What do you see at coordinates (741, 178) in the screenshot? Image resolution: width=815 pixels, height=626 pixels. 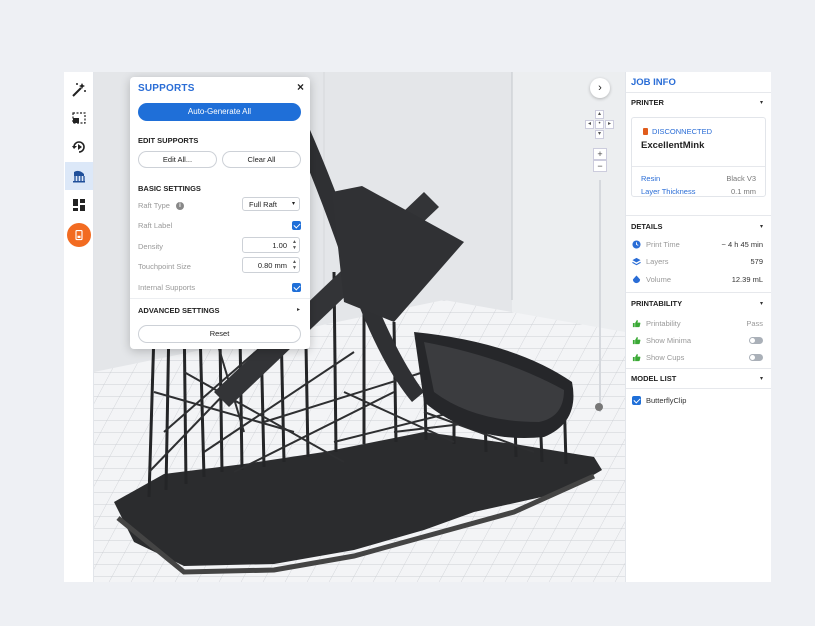 I see `resin-value: Black V3` at bounding box center [741, 178].